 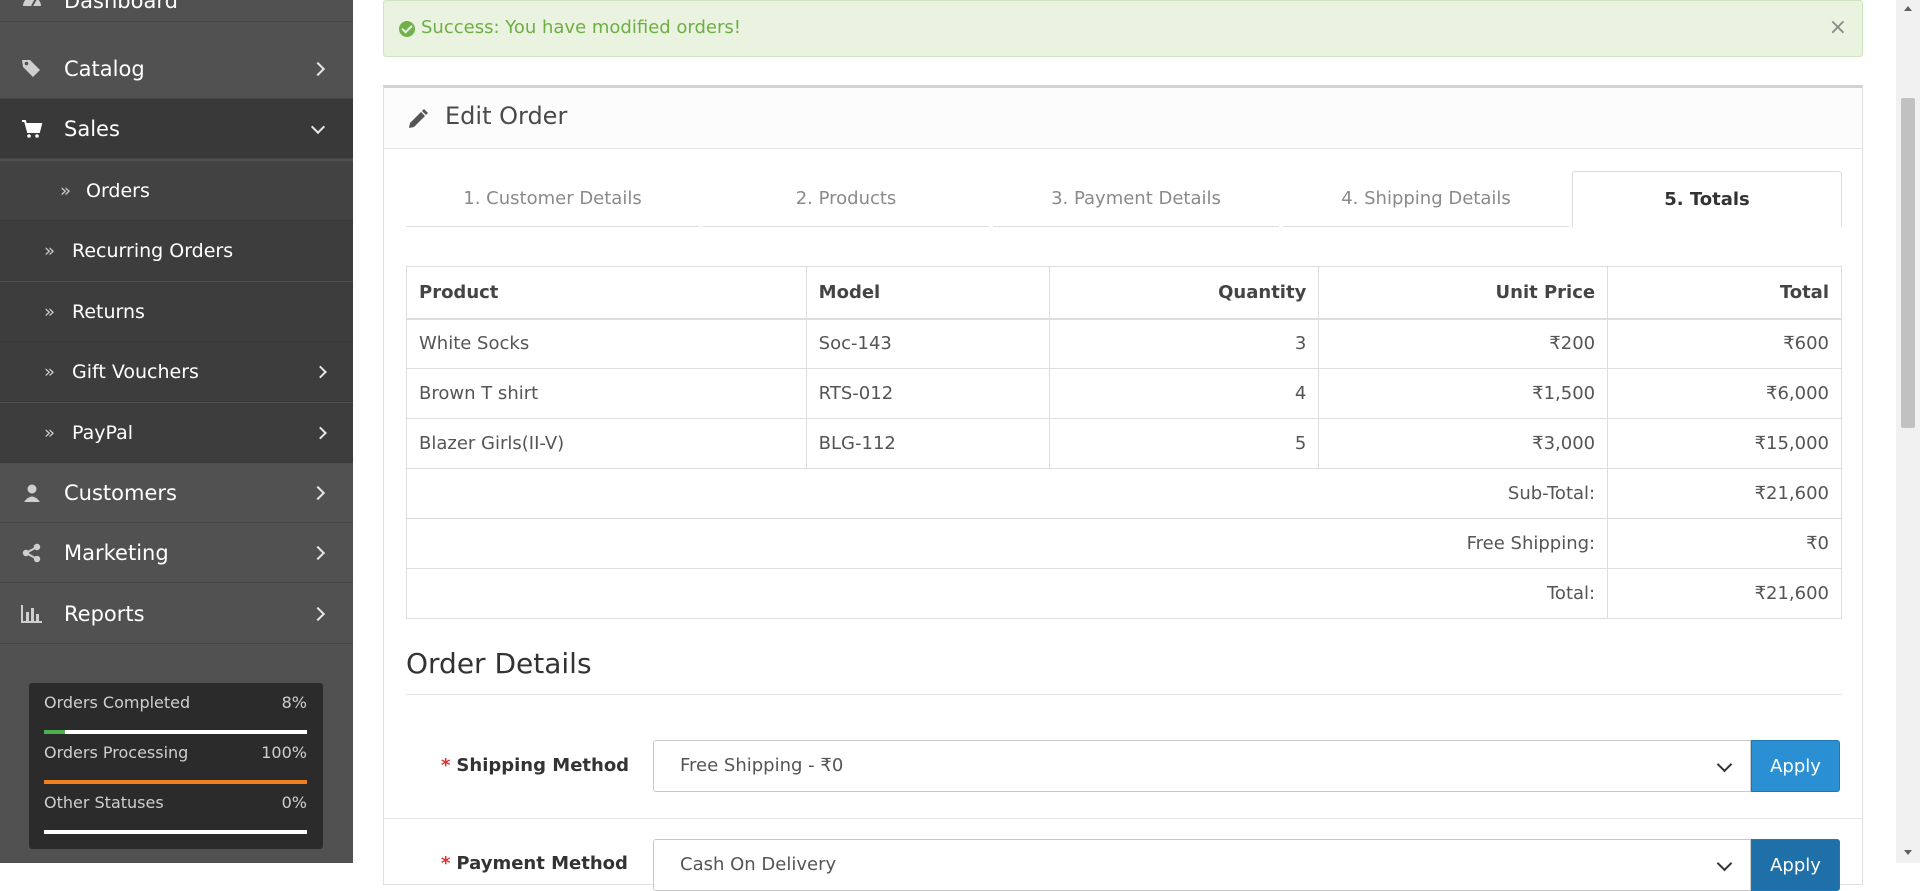 I want to click on stat-progress-fill, so click(x=175, y=782).